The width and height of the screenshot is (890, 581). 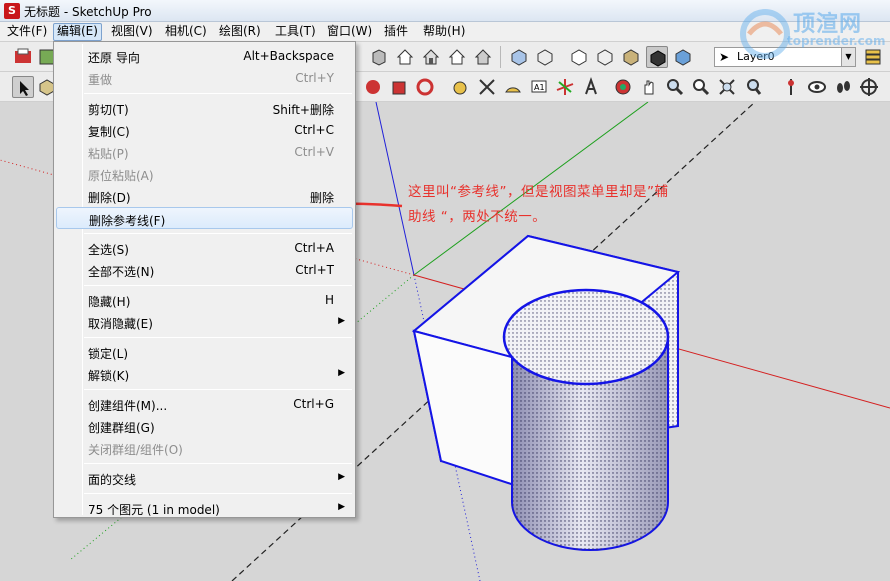 What do you see at coordinates (204, 218) in the screenshot?
I see `menu-item-delete-guides: 删除参考线(F)` at bounding box center [204, 218].